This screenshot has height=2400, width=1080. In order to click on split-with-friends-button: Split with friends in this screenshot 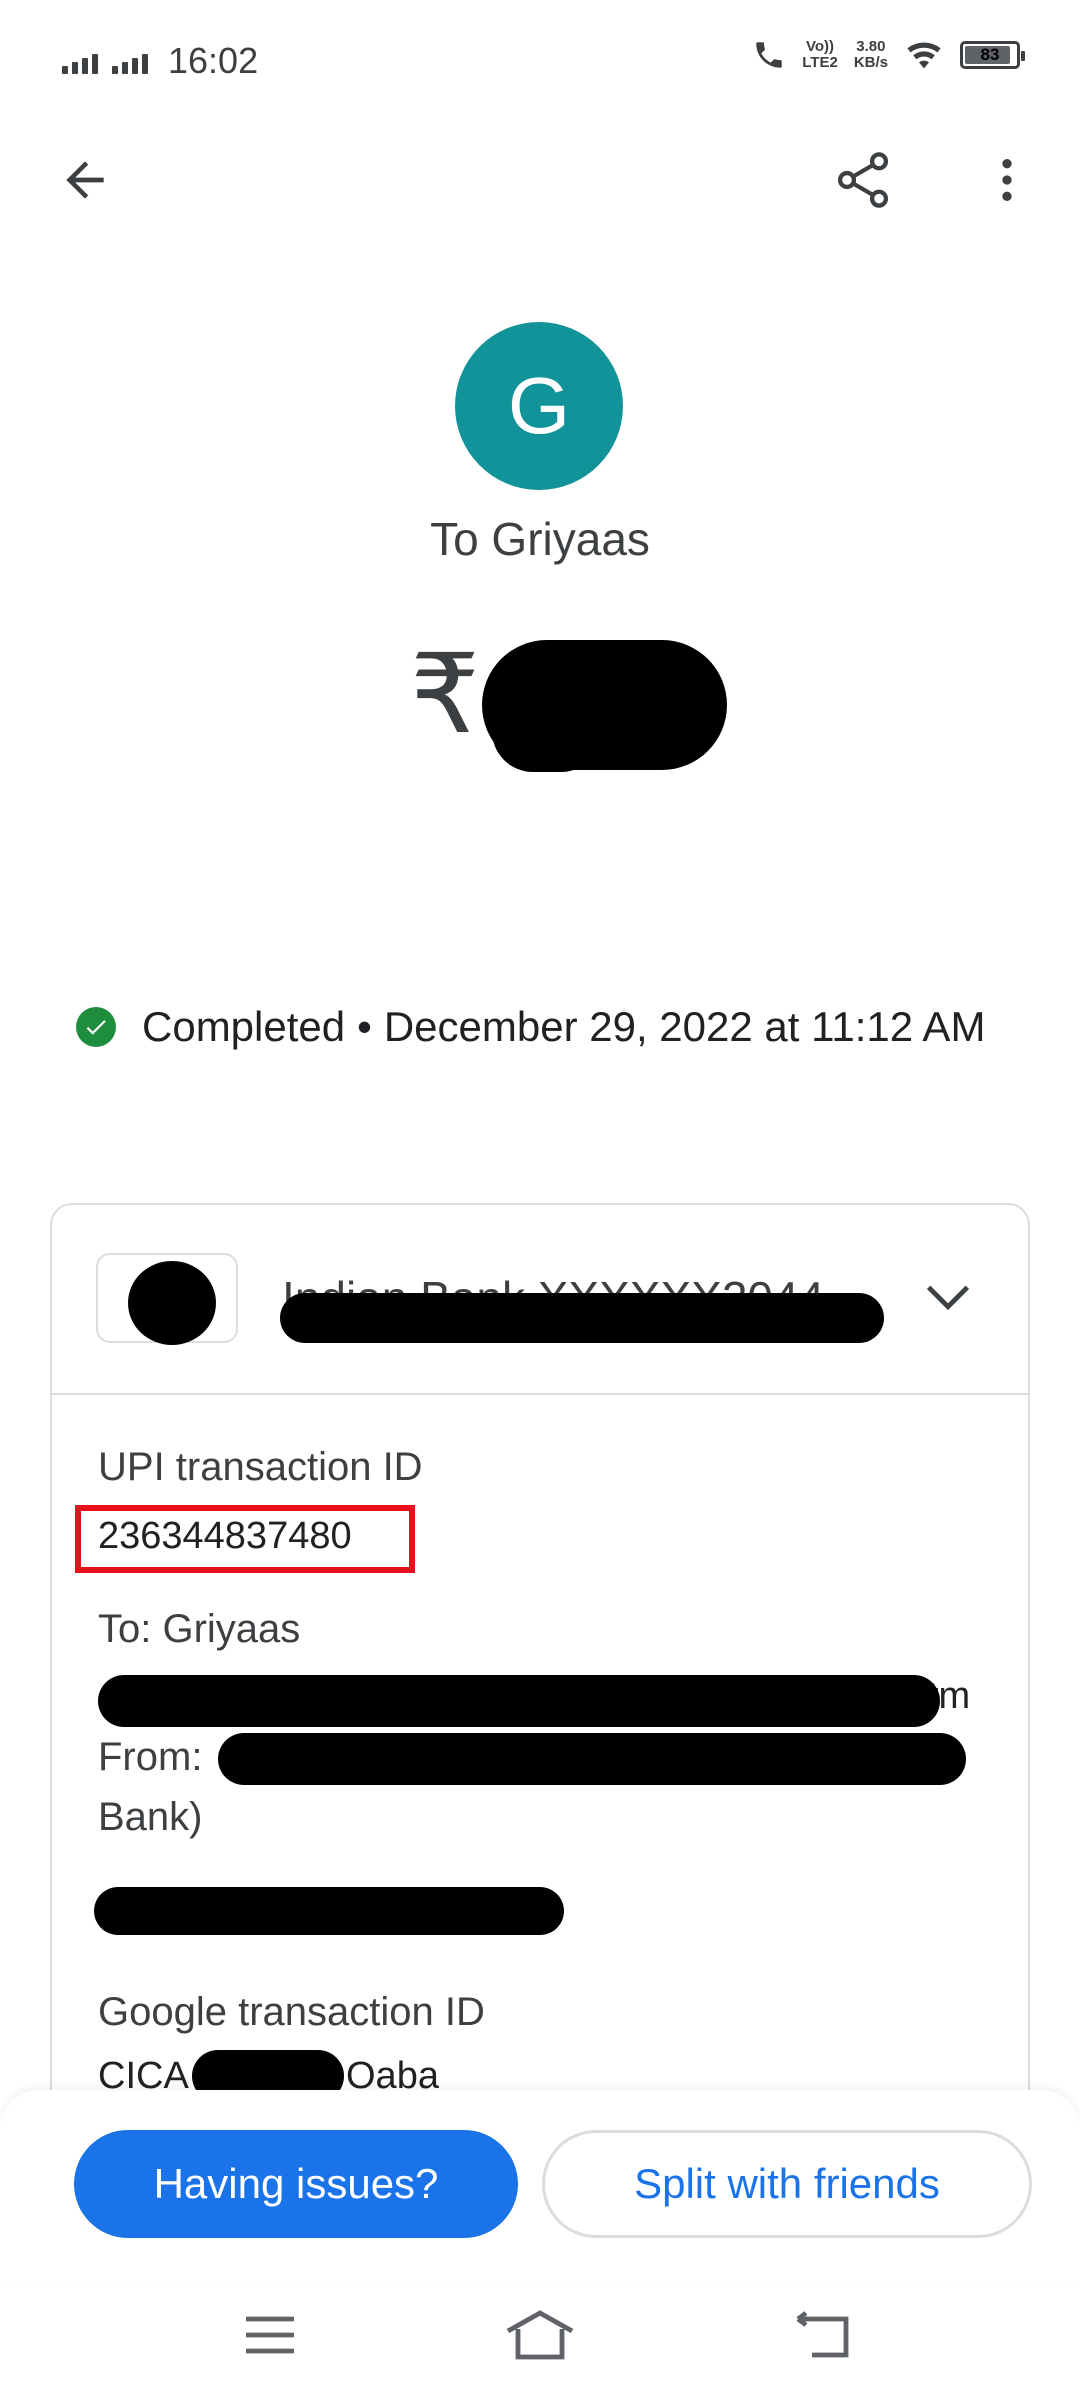, I will do `click(787, 2184)`.